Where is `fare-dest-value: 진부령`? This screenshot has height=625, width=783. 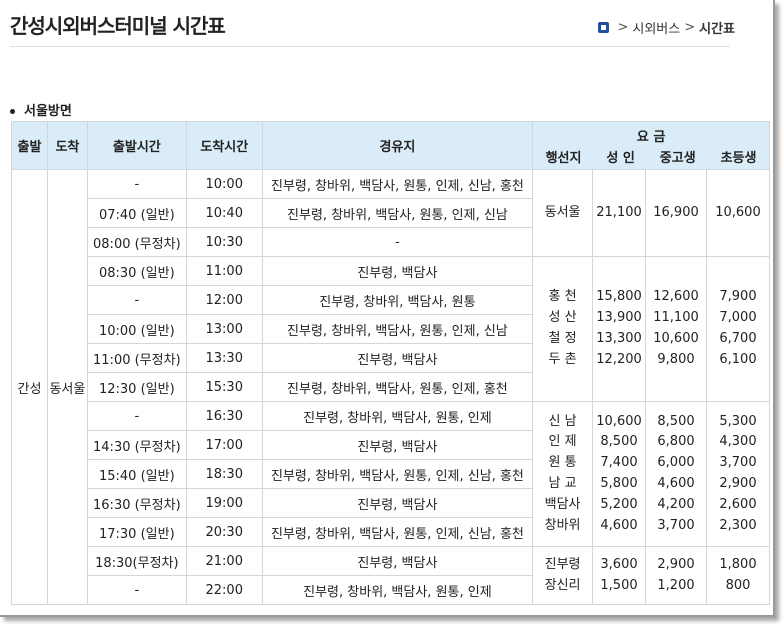
fare-dest-value: 진부령 is located at coordinates (562, 564).